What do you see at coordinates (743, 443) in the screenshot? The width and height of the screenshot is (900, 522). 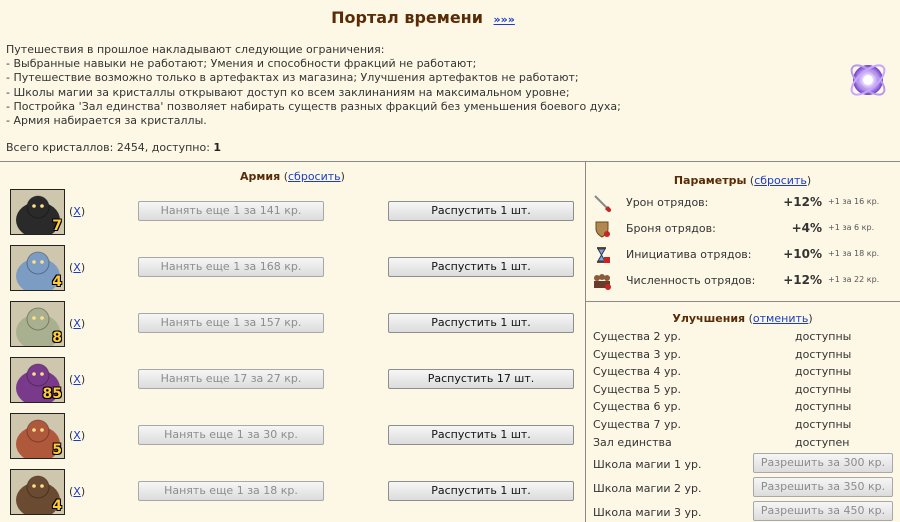 I see `upgrade-row: Зал единства доступен` at bounding box center [743, 443].